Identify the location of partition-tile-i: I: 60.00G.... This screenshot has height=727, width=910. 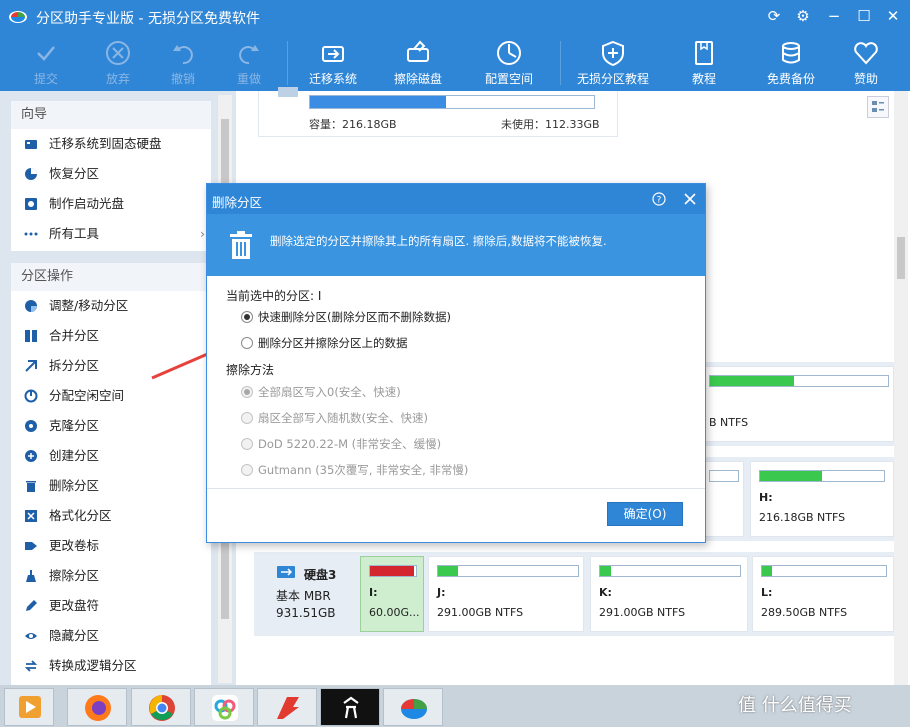
(392, 594).